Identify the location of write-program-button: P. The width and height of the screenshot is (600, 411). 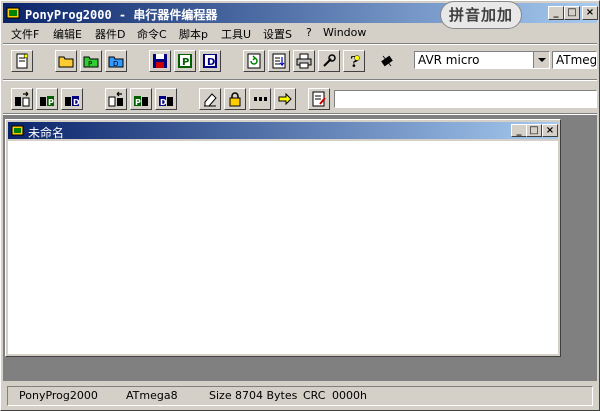
(141, 99).